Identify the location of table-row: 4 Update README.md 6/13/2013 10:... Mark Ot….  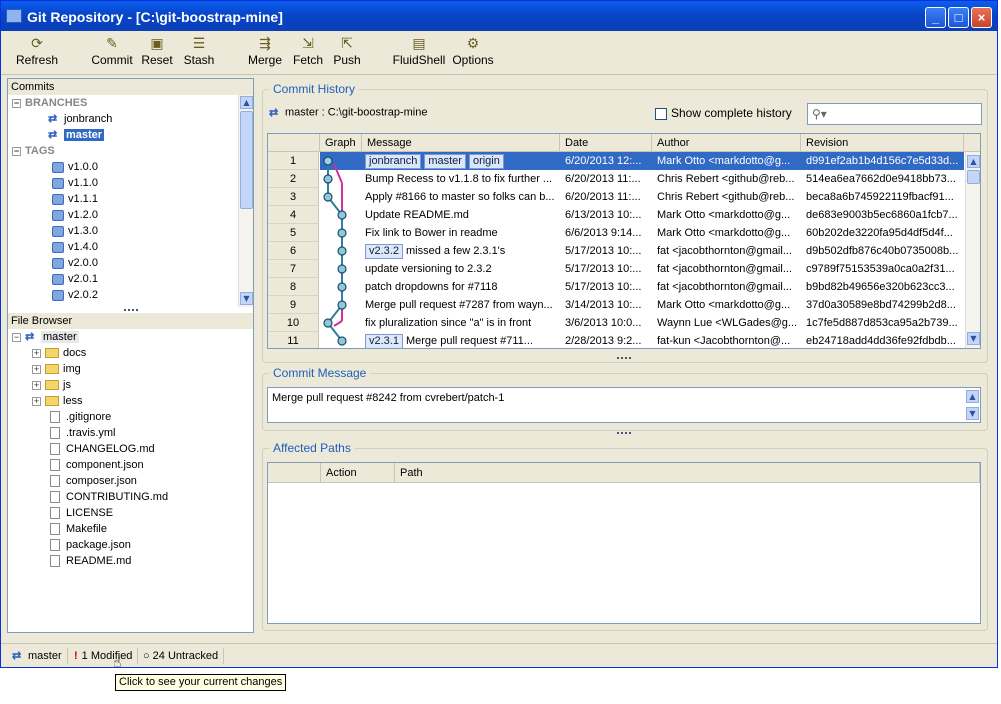
(616, 215).